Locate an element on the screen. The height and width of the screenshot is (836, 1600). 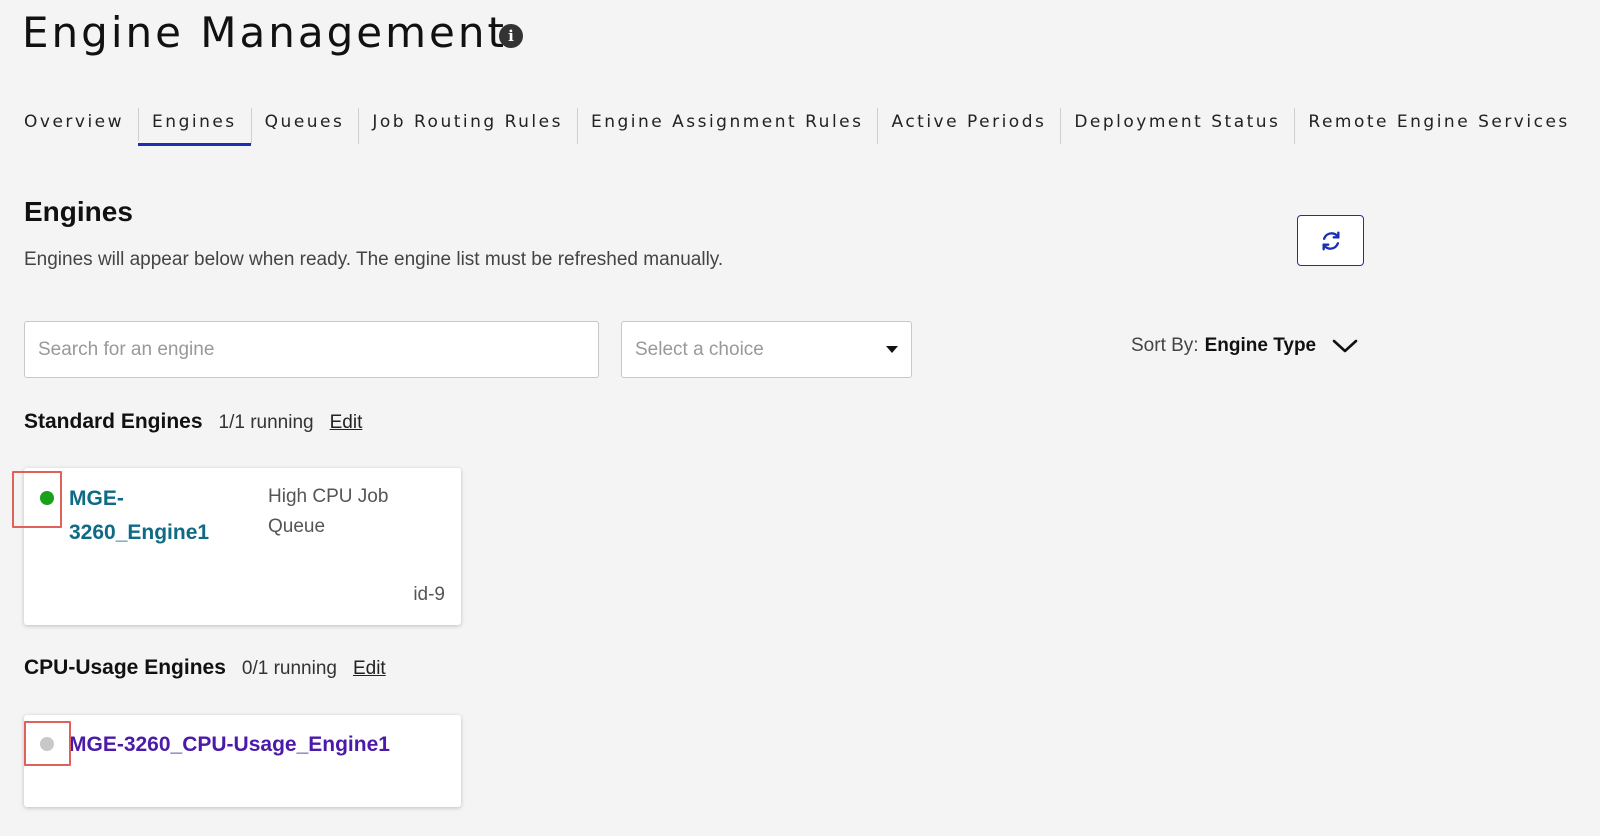
group-name: CPU-Usage Engines is located at coordinates (125, 667).